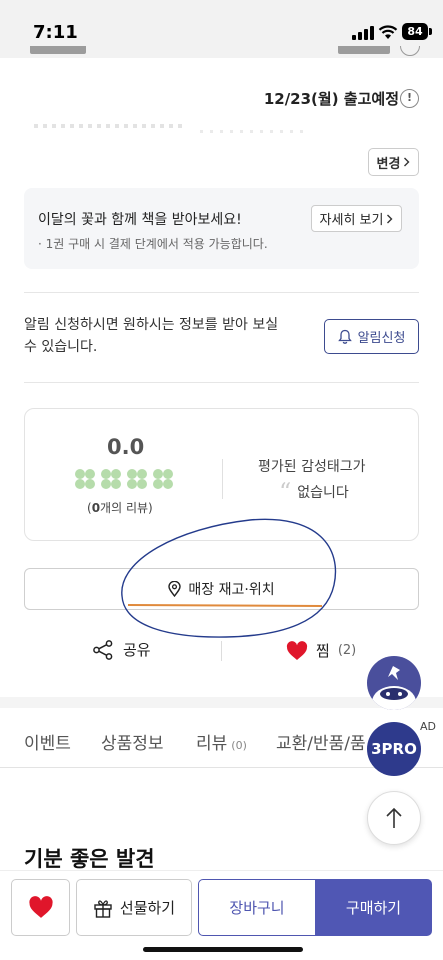 This screenshot has width=443, height=960. What do you see at coordinates (137, 650) in the screenshot?
I see `share-label: 공유` at bounding box center [137, 650].